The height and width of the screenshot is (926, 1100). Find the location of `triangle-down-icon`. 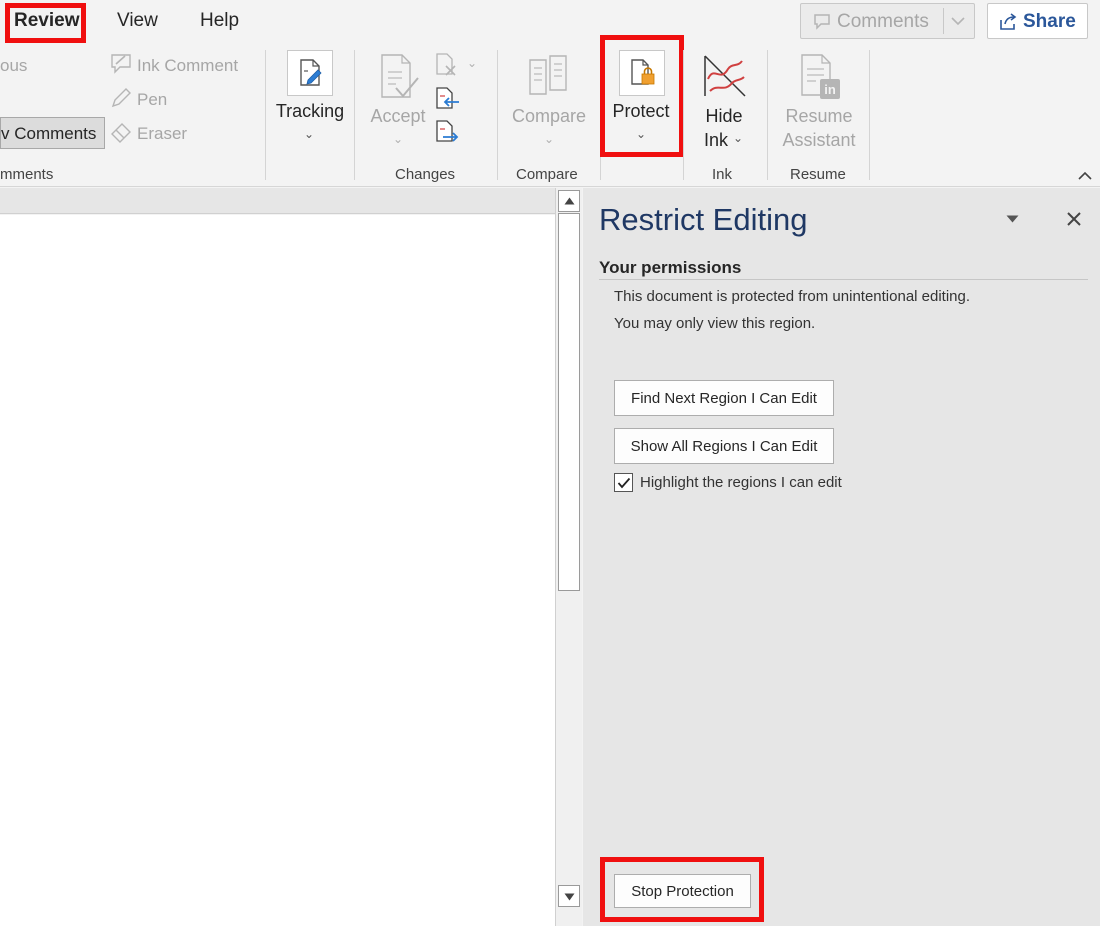

triangle-down-icon is located at coordinates (569, 897).